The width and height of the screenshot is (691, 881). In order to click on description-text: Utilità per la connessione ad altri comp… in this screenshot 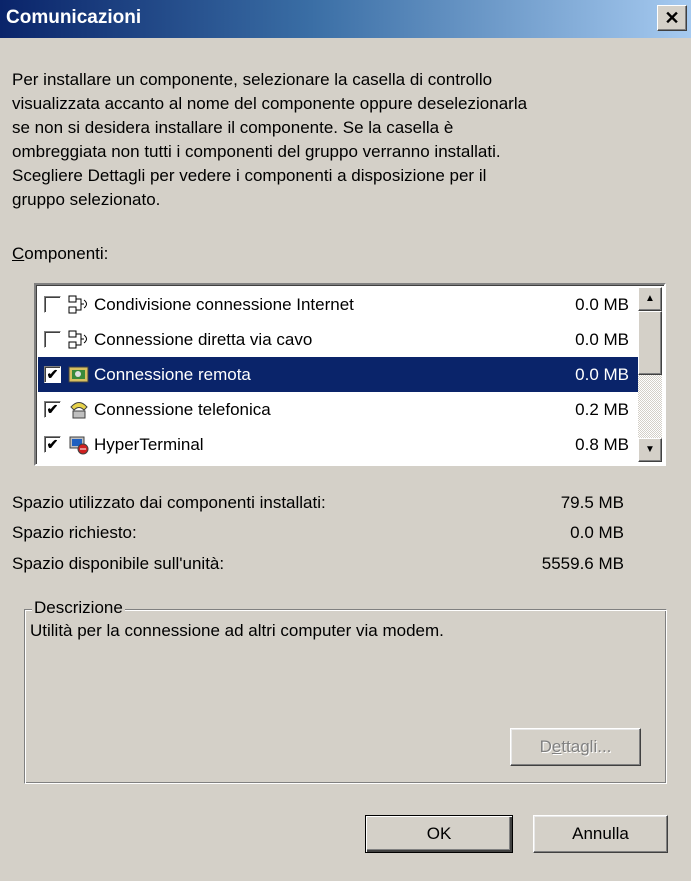, I will do `click(237, 630)`.